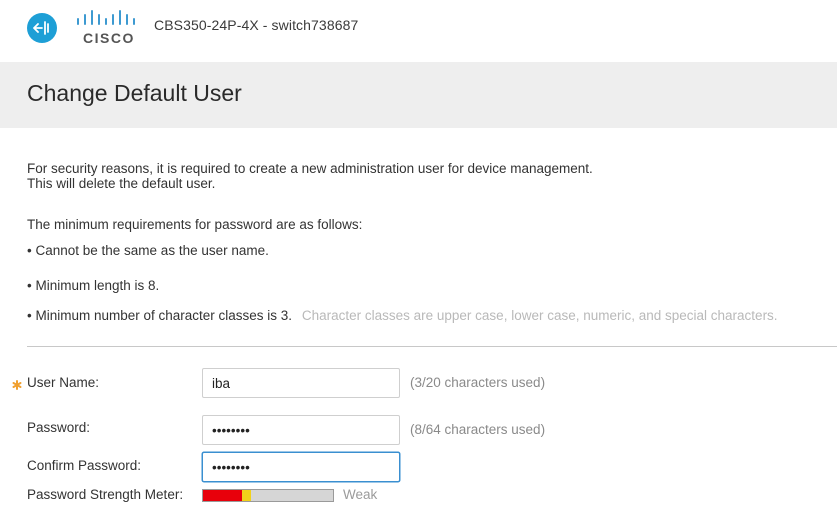 This screenshot has width=837, height=531. I want to click on password-char-count: (8/64 characters used), so click(478, 429).